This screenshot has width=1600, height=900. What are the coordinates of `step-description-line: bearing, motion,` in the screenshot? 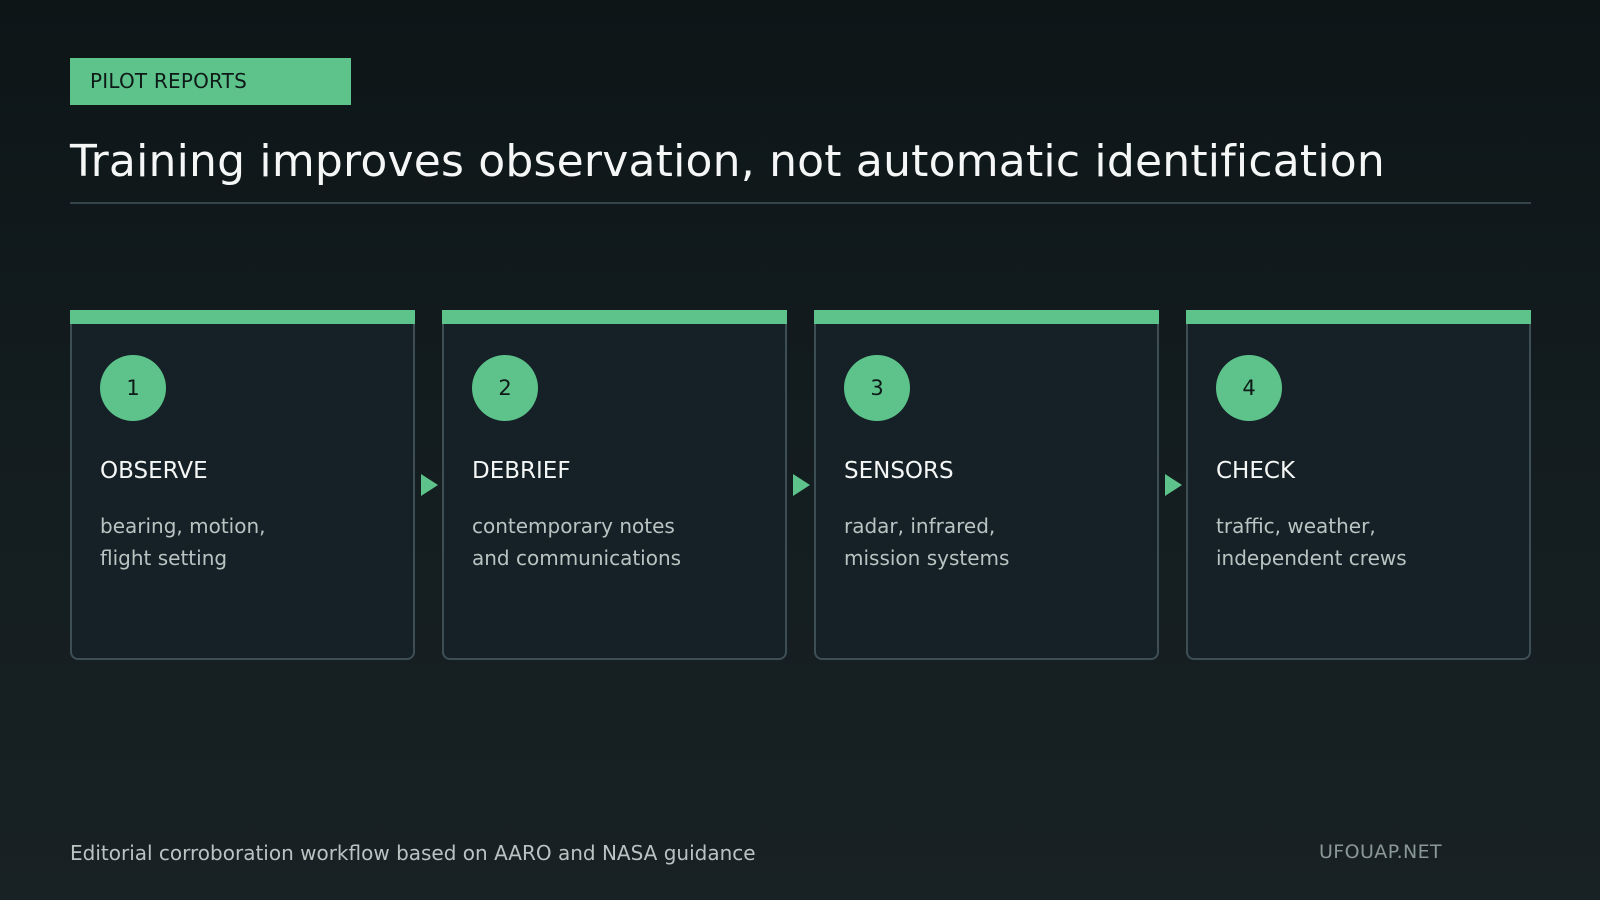 It's located at (183, 526).